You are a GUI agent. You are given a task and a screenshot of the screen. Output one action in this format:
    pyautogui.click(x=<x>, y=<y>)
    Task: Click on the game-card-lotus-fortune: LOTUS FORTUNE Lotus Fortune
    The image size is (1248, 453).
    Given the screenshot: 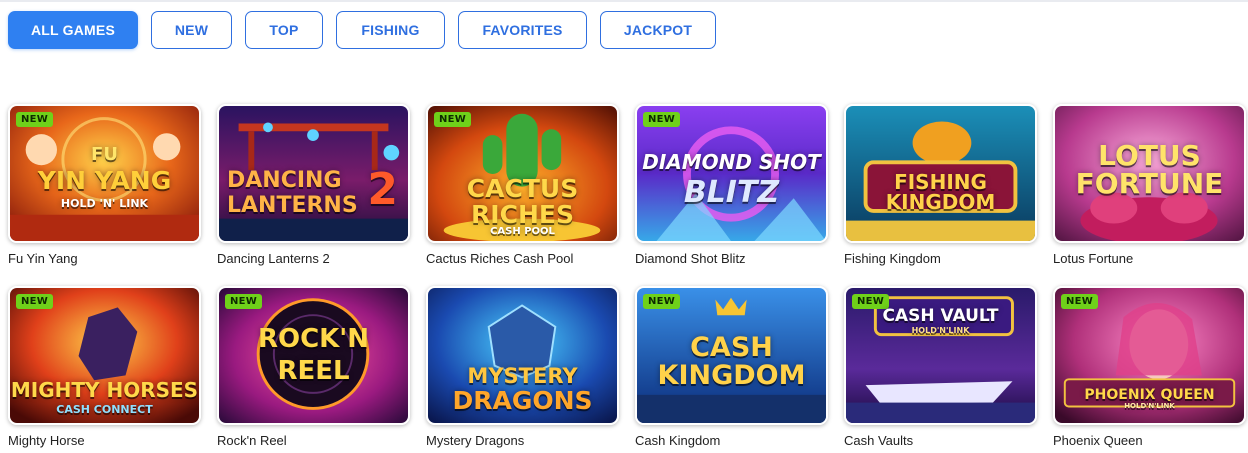 What is the action you would take?
    pyautogui.click(x=1149, y=185)
    